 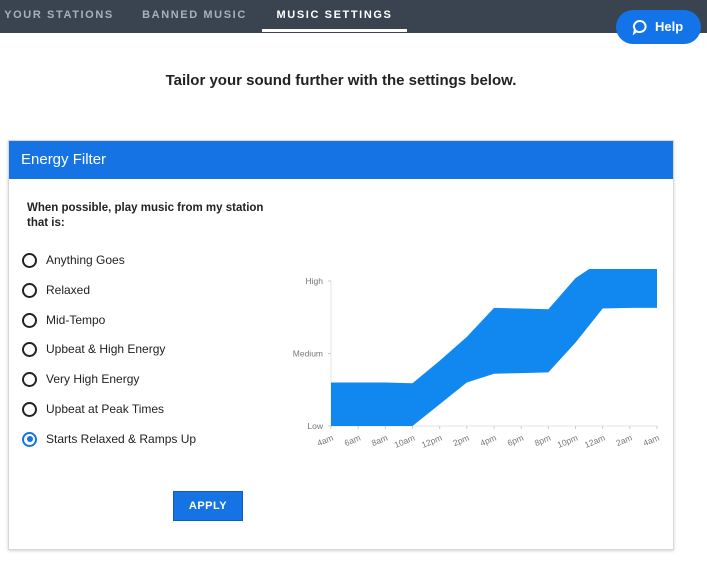 What do you see at coordinates (334, 30) in the screenshot?
I see `active-tab-indicator` at bounding box center [334, 30].